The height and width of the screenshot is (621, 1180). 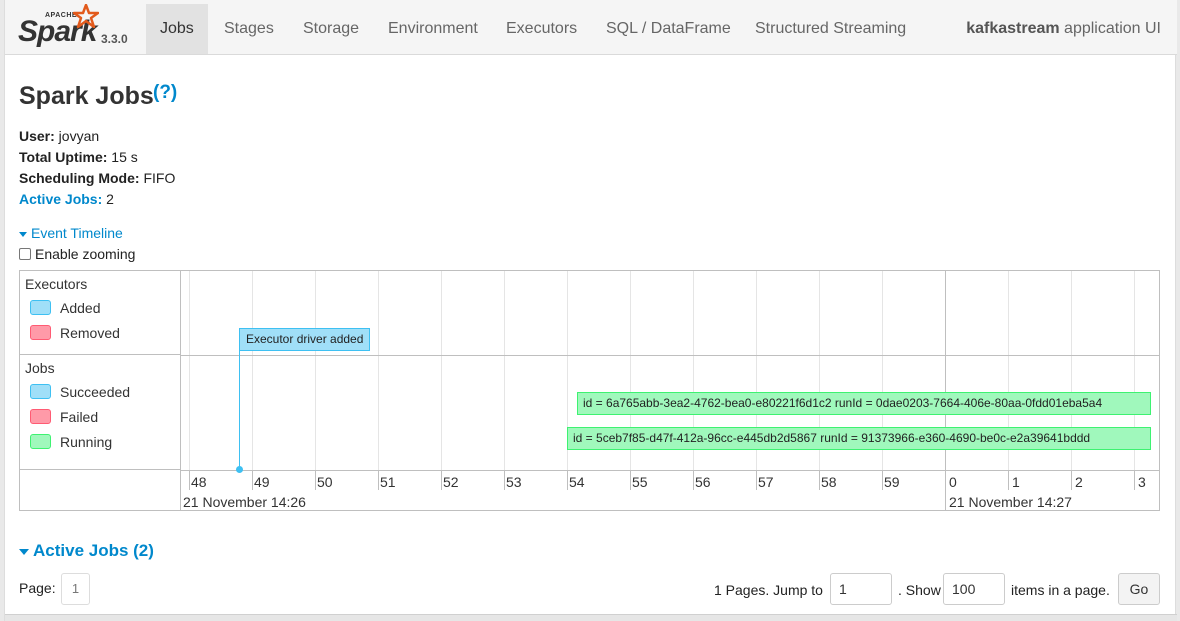 I want to click on version-label: 3.3.0, so click(x=114, y=39).